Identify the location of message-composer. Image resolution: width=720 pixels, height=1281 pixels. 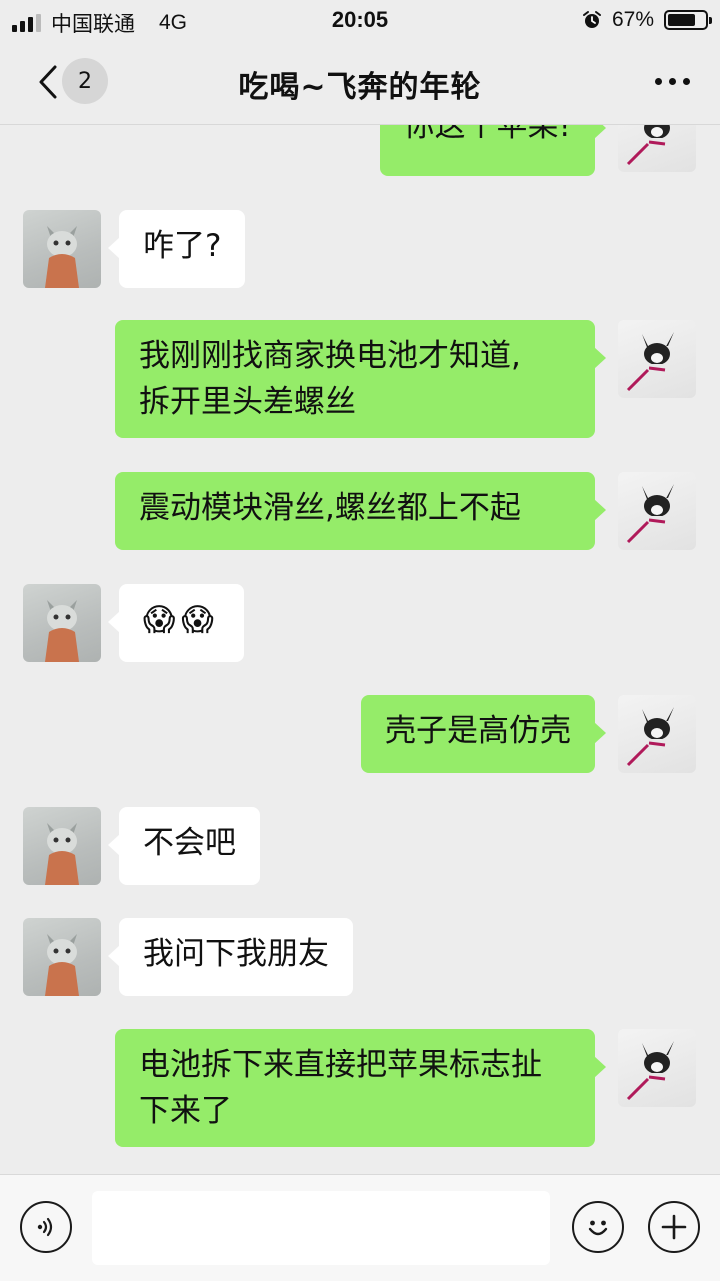
(360, 1227).